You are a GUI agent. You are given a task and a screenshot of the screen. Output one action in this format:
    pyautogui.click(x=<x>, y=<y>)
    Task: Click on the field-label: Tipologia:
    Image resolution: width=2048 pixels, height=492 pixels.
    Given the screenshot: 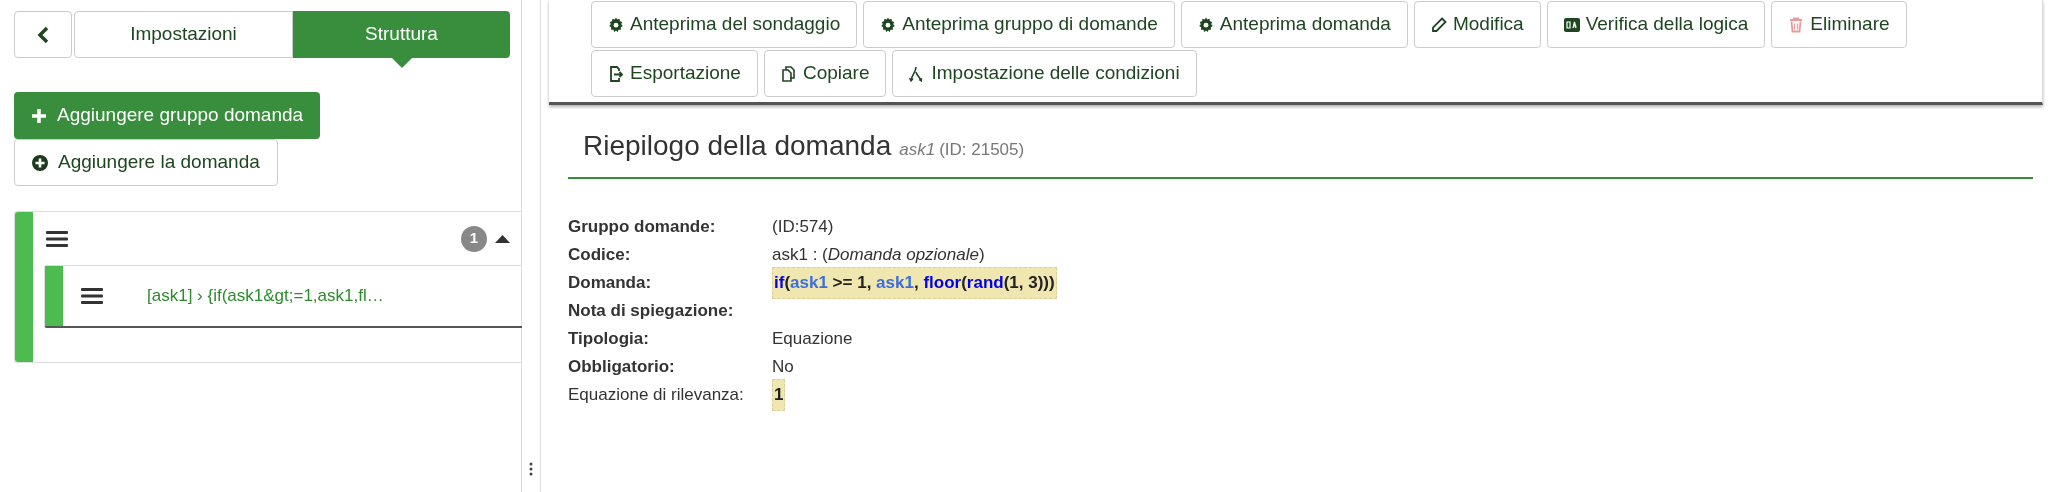 What is the action you would take?
    pyautogui.click(x=609, y=339)
    